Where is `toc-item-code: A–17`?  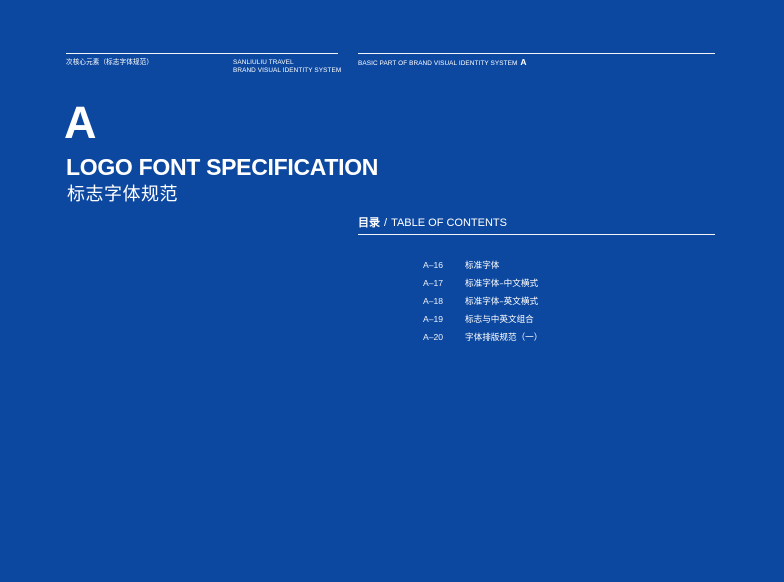 toc-item-code: A–17 is located at coordinates (433, 283).